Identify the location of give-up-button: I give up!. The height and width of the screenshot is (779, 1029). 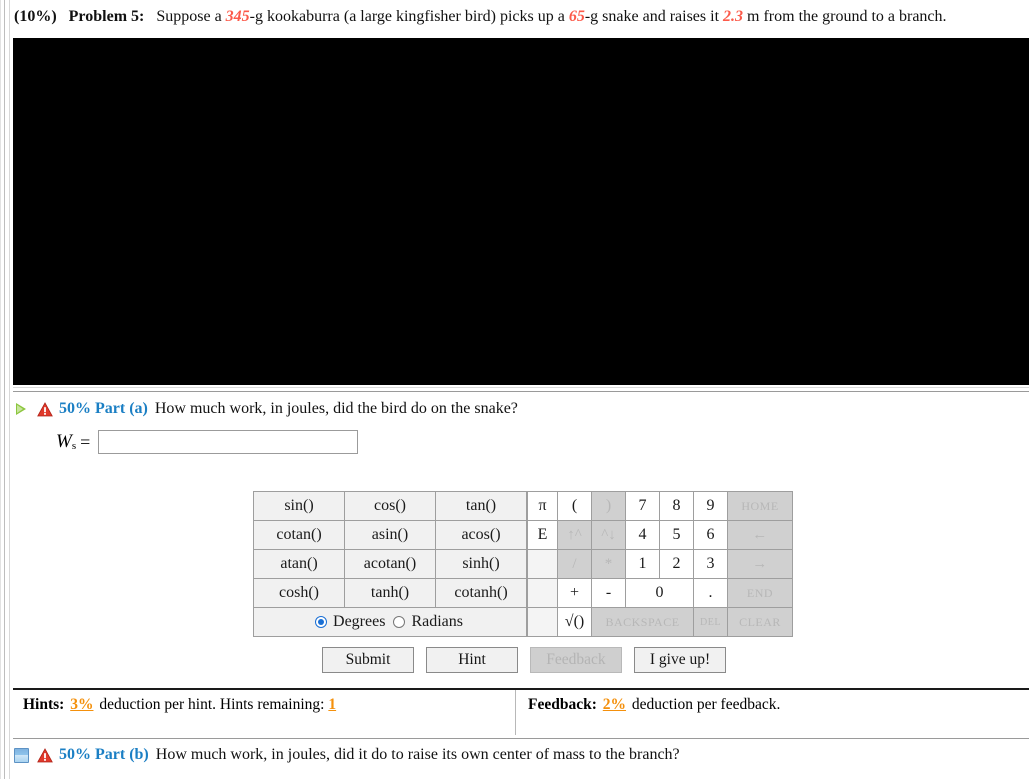
(680, 660).